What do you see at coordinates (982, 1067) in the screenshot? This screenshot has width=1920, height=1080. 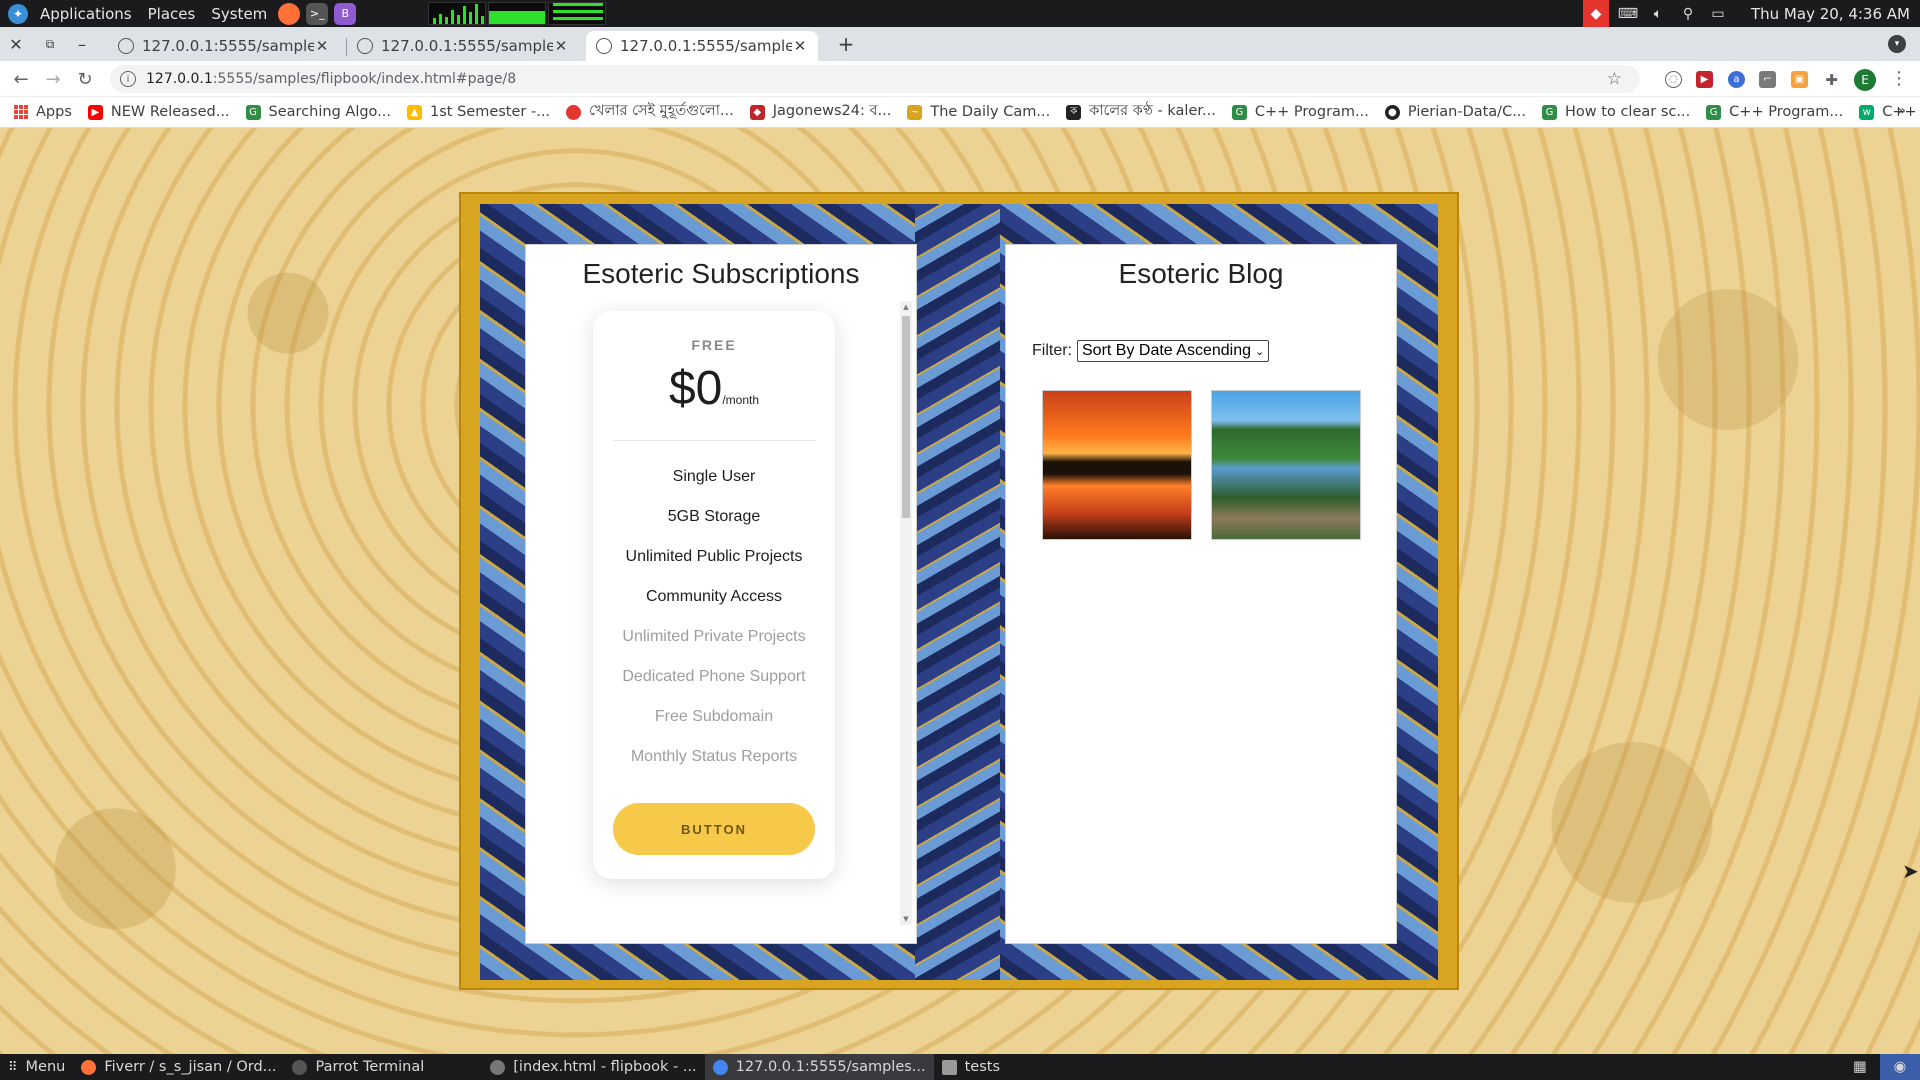 I see `taskbar-item-label: tests` at bounding box center [982, 1067].